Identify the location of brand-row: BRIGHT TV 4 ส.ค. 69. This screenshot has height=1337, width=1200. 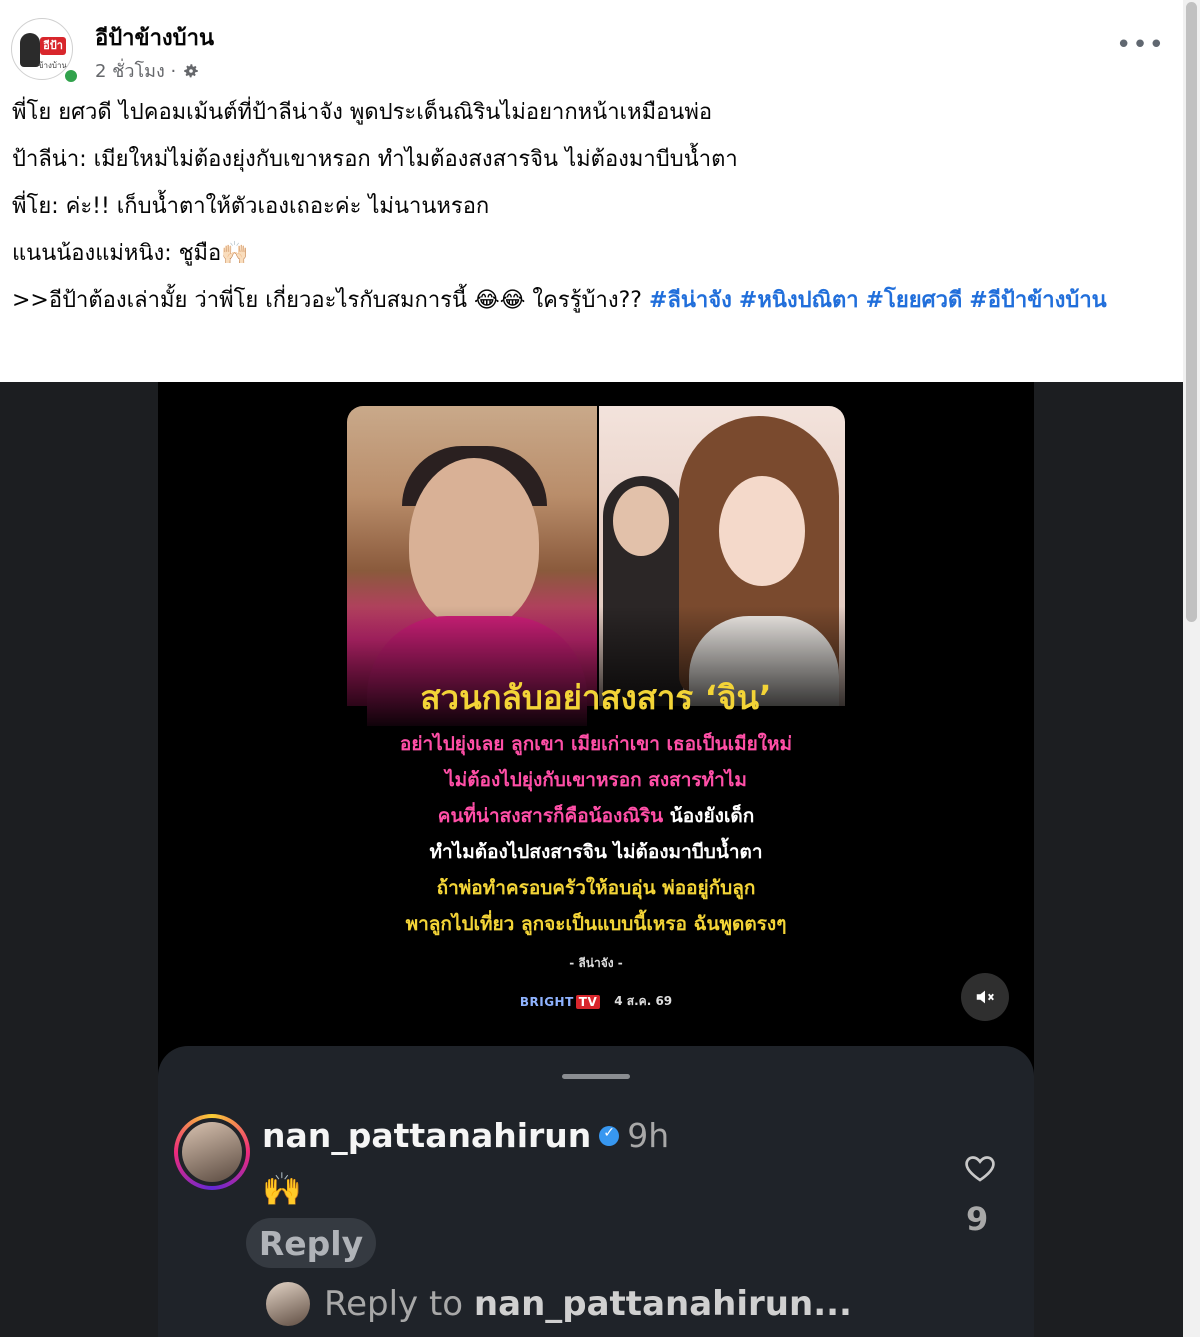
(596, 1001).